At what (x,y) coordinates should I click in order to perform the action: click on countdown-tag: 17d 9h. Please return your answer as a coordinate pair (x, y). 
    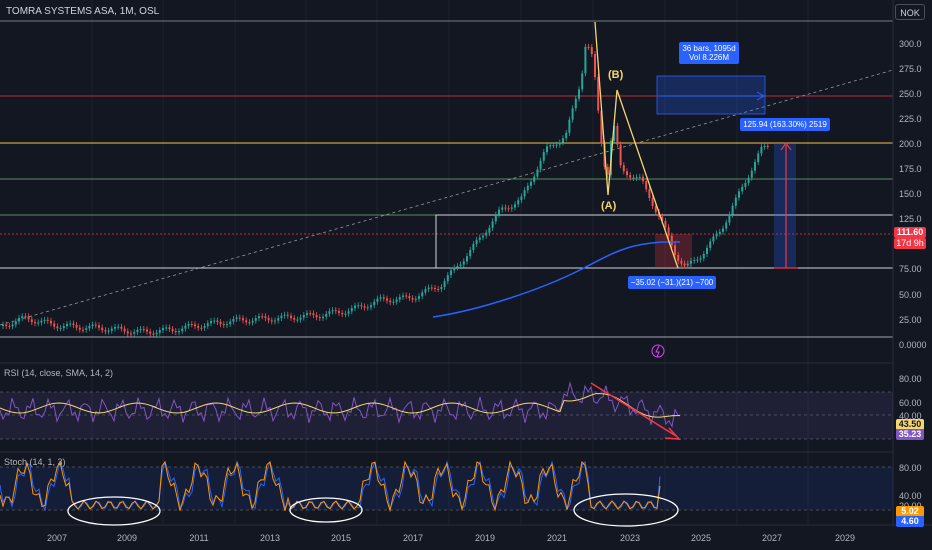
    Looking at the image, I should click on (910, 243).